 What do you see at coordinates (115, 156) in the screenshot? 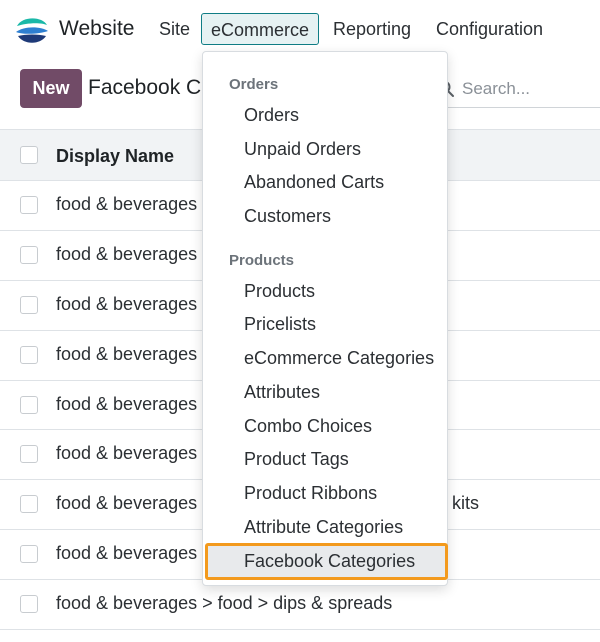
I see `column-header-display-name: Display Name` at bounding box center [115, 156].